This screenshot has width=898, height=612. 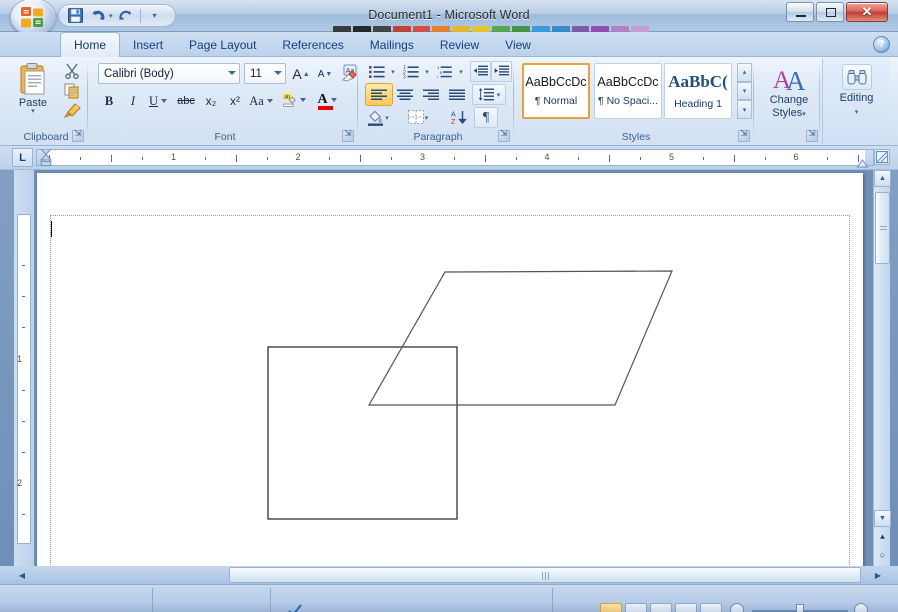 What do you see at coordinates (158, 101) in the screenshot?
I see `underline-button: U` at bounding box center [158, 101].